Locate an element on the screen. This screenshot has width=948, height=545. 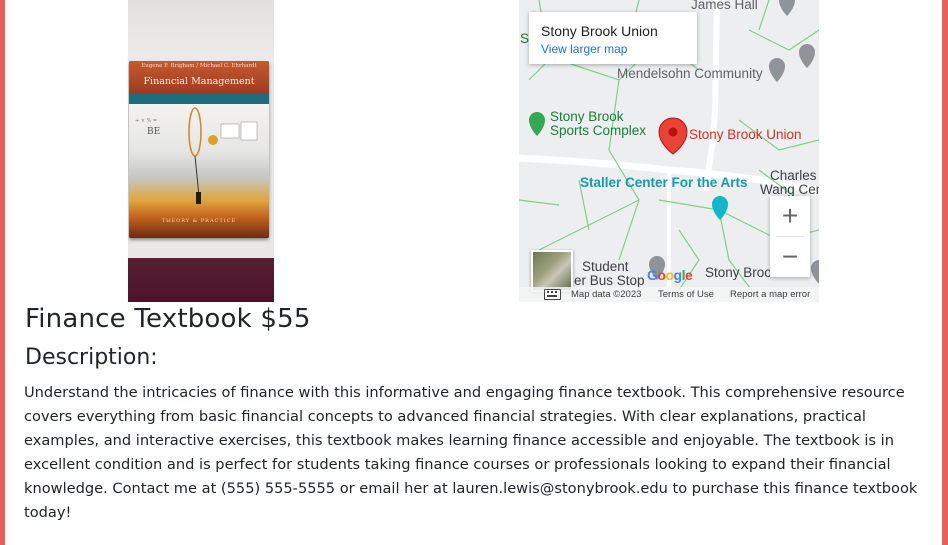
photo-backdrop is located at coordinates (201, 31).